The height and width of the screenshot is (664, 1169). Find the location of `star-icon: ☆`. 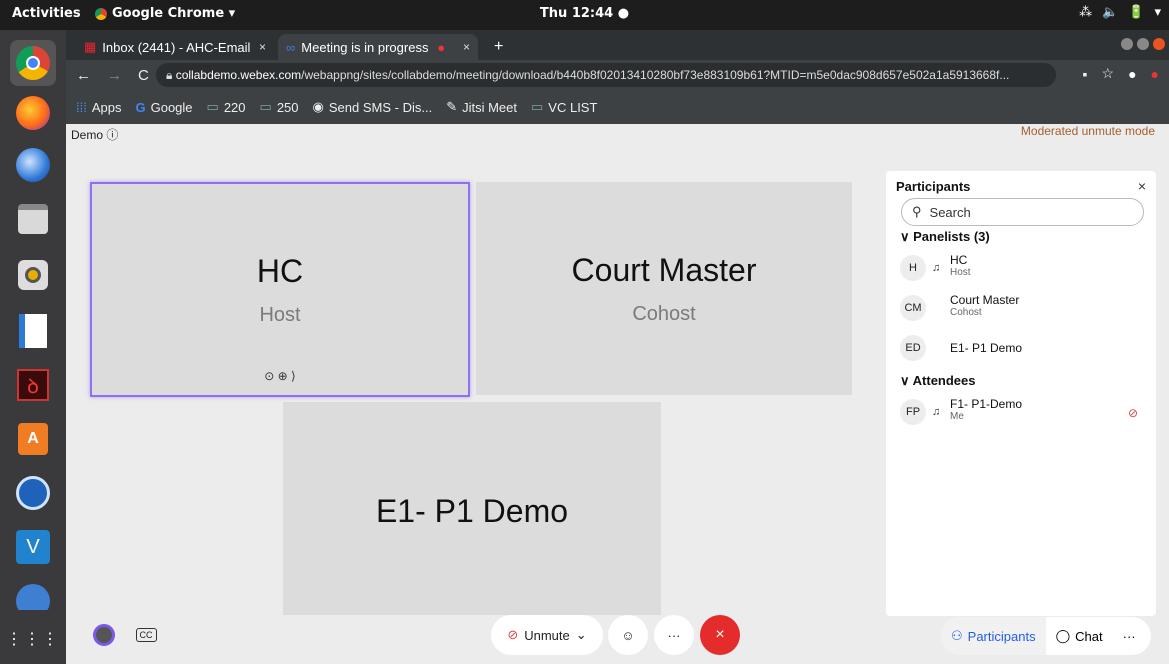

star-icon: ☆ is located at coordinates (1108, 73).